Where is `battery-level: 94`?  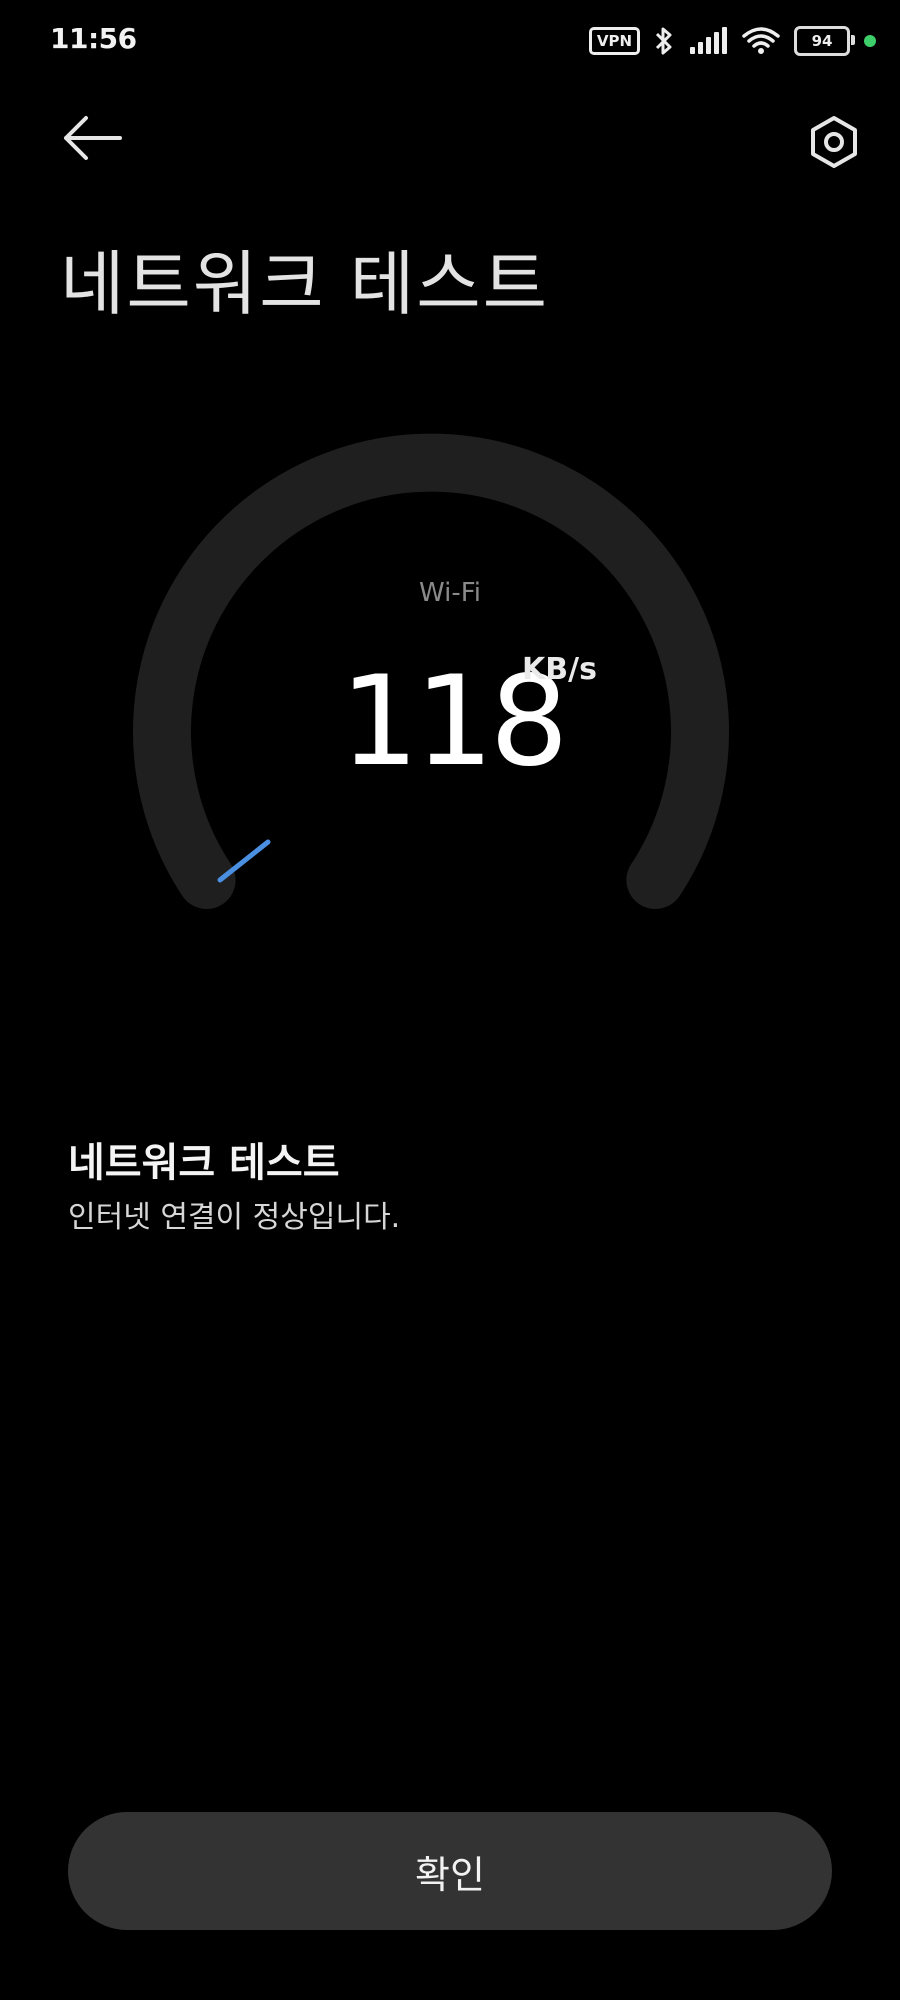
battery-level: 94 is located at coordinates (822, 41).